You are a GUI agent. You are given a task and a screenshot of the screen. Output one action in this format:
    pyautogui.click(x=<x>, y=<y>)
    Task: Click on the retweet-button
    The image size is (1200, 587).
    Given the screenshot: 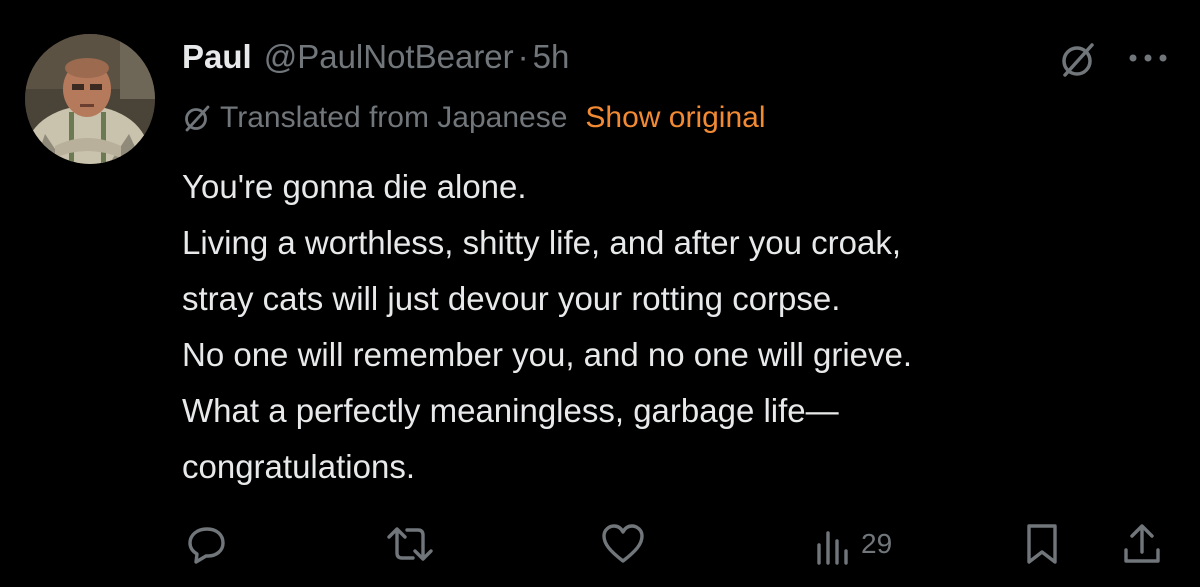 What is the action you would take?
    pyautogui.click(x=410, y=544)
    